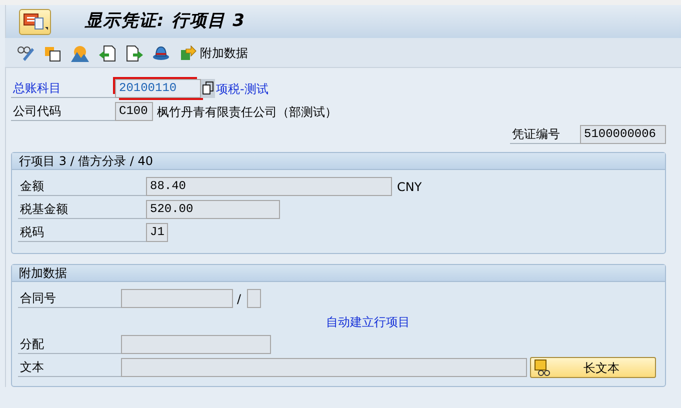  I want to click on arrow-page-icon, so click(188, 53).